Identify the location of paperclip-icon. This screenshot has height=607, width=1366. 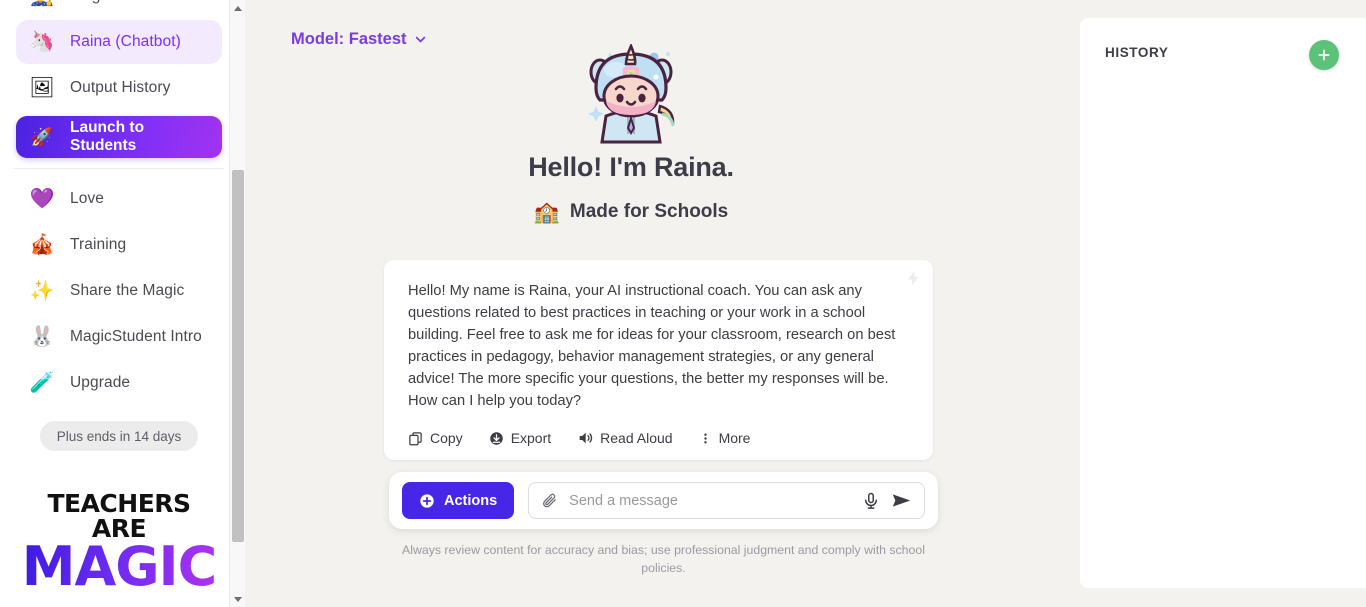
(549, 500).